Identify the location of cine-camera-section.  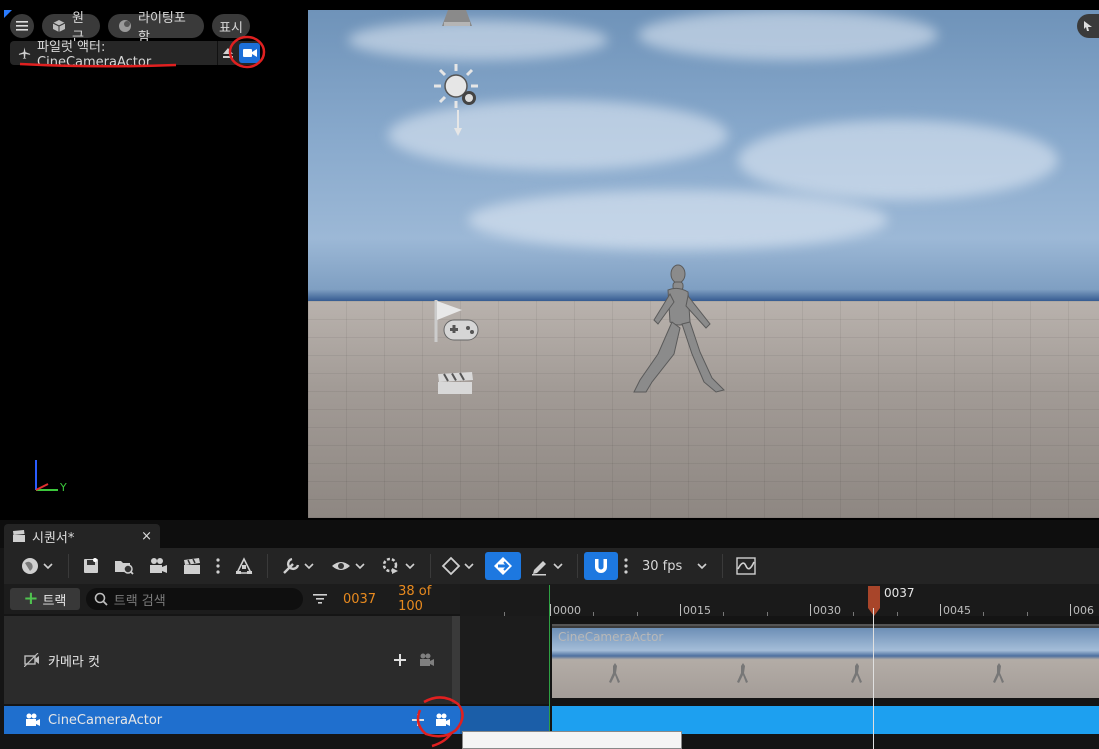
(825, 720).